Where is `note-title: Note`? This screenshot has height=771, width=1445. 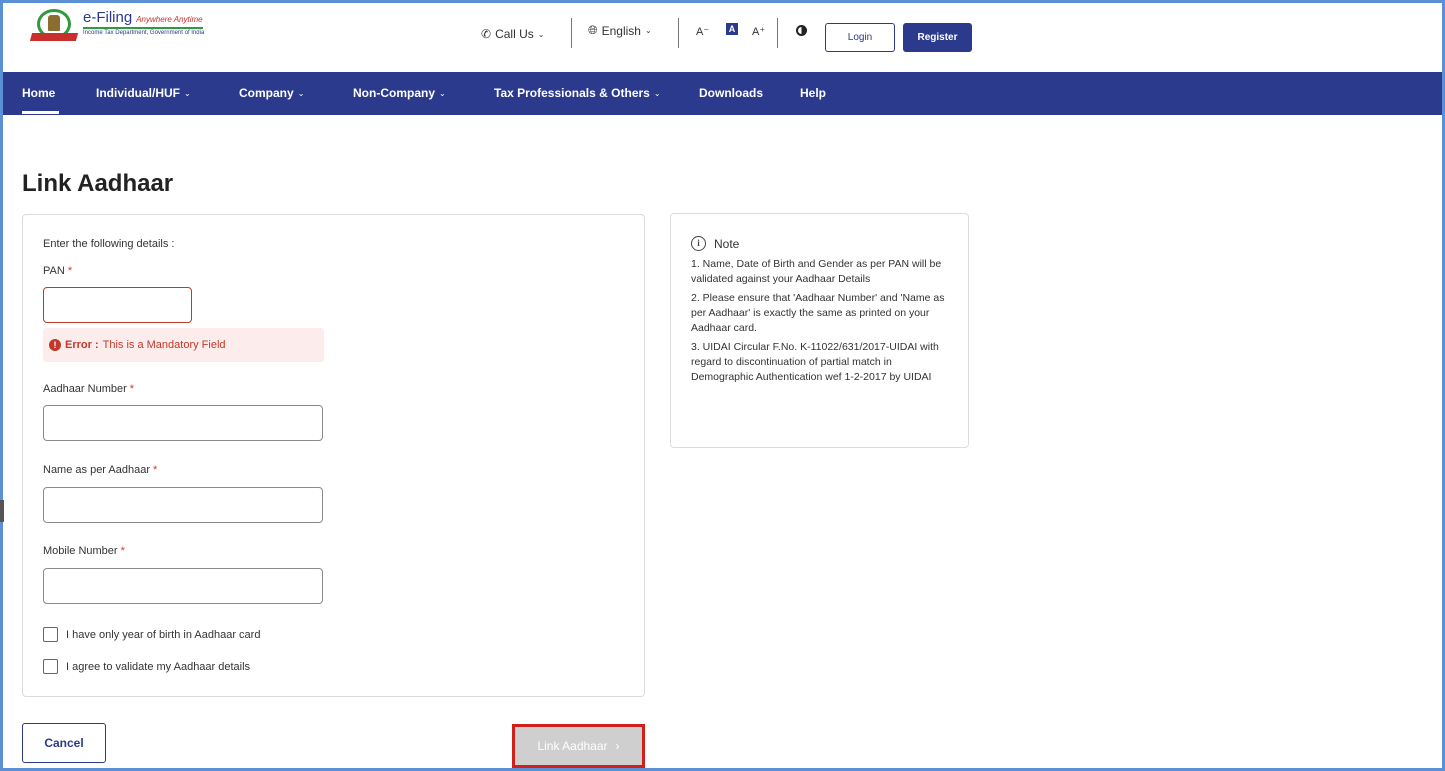 note-title: Note is located at coordinates (727, 243).